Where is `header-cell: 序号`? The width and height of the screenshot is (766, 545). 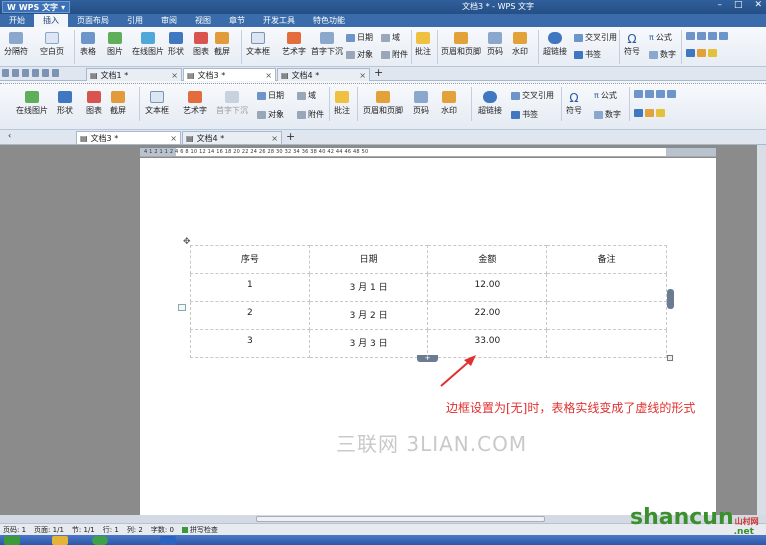 header-cell: 序号 is located at coordinates (250, 259).